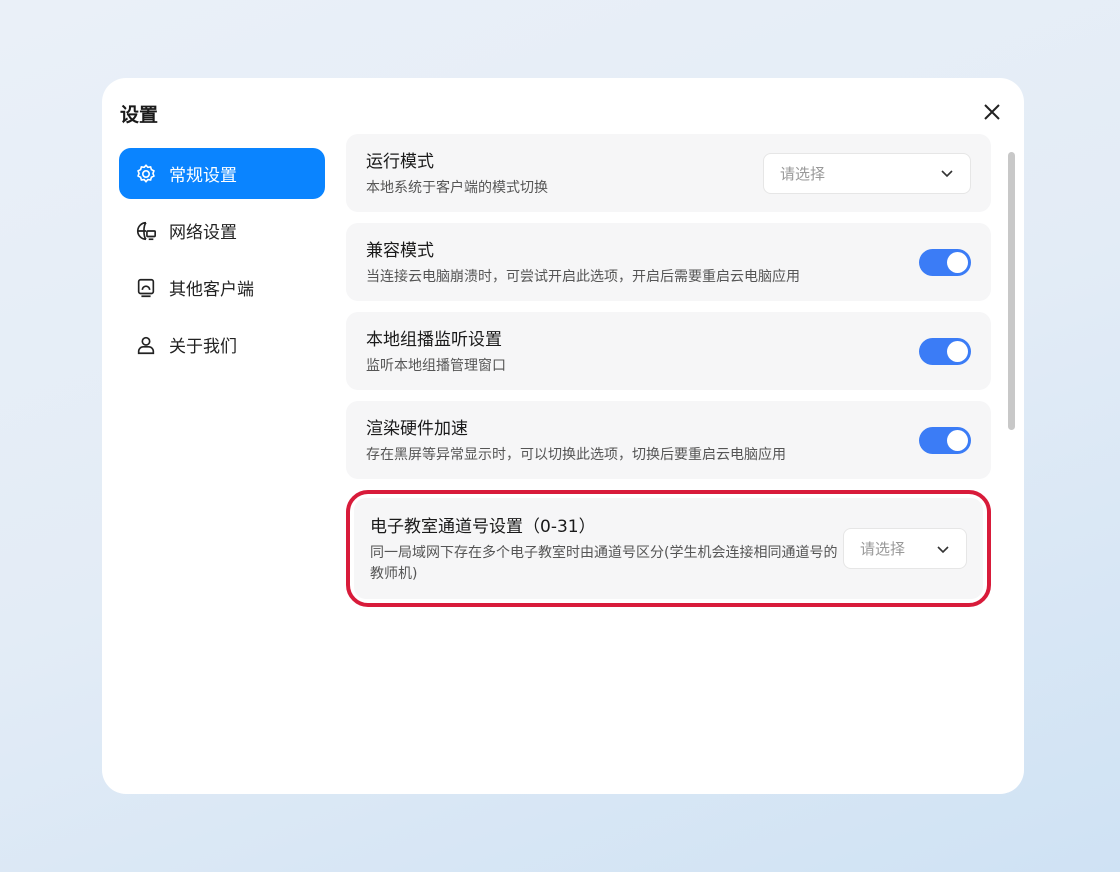 The width and height of the screenshot is (1120, 872). Describe the element at coordinates (483, 527) in the screenshot. I see `setting-title: 电子教室通道号设置（0-31）` at that location.